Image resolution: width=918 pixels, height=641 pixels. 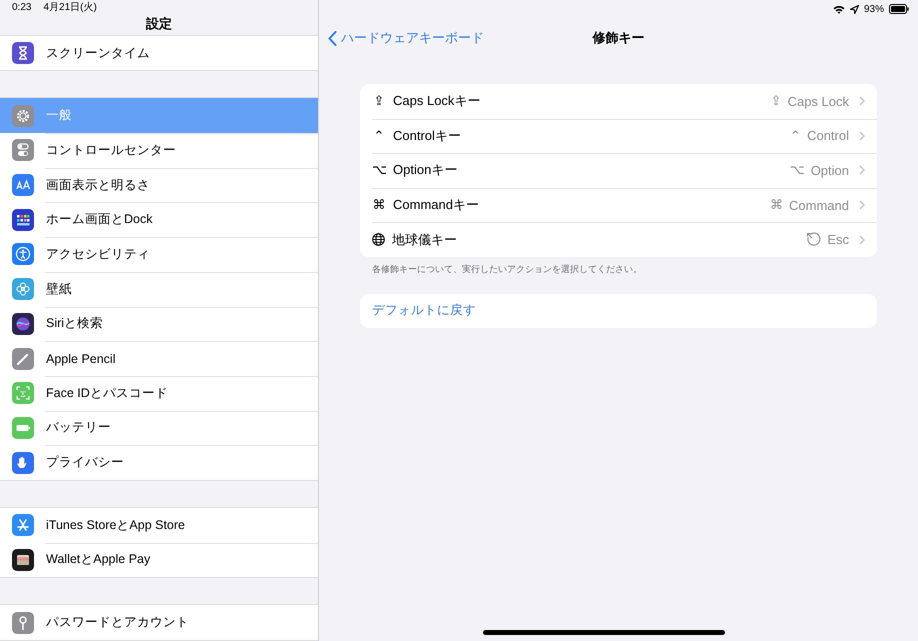 What do you see at coordinates (436, 205) in the screenshot?
I see `key-label: Commandキー` at bounding box center [436, 205].